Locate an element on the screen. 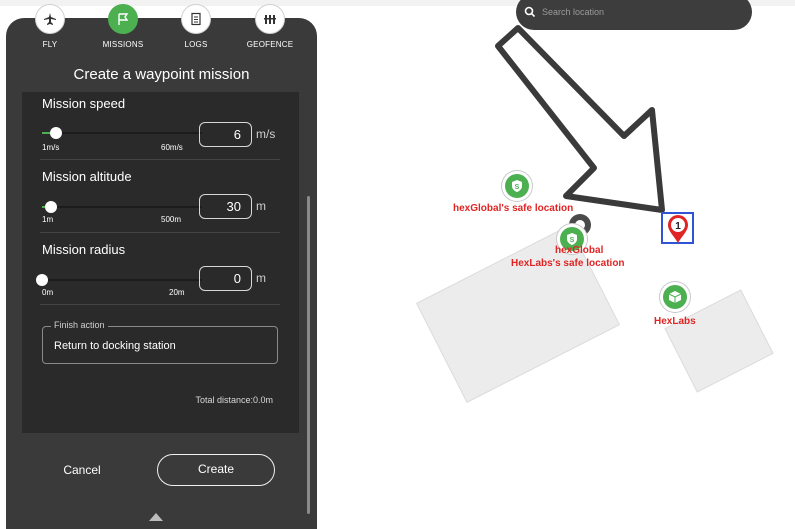 This screenshot has height=529, width=795. mission-speed-max: 60m/s is located at coordinates (172, 147).